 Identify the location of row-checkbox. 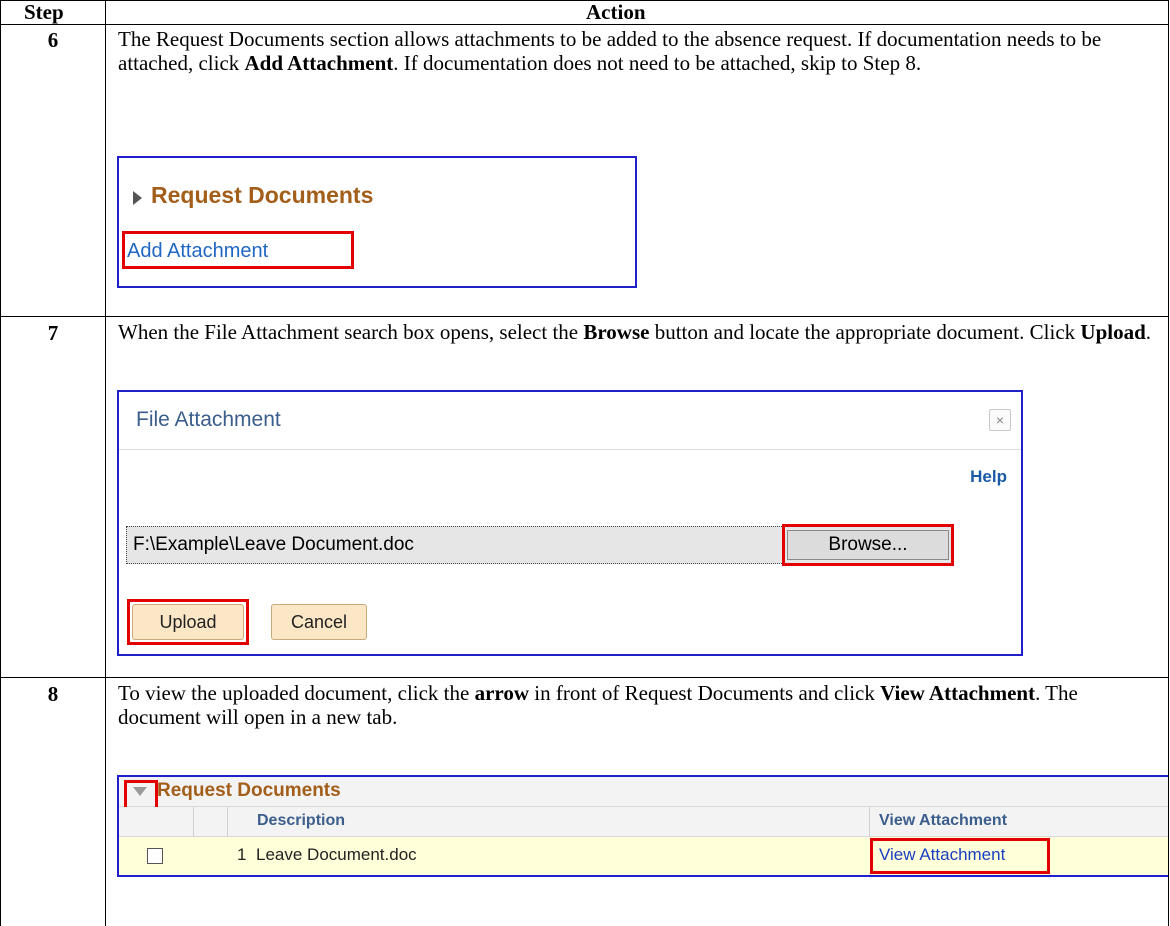
(155, 856).